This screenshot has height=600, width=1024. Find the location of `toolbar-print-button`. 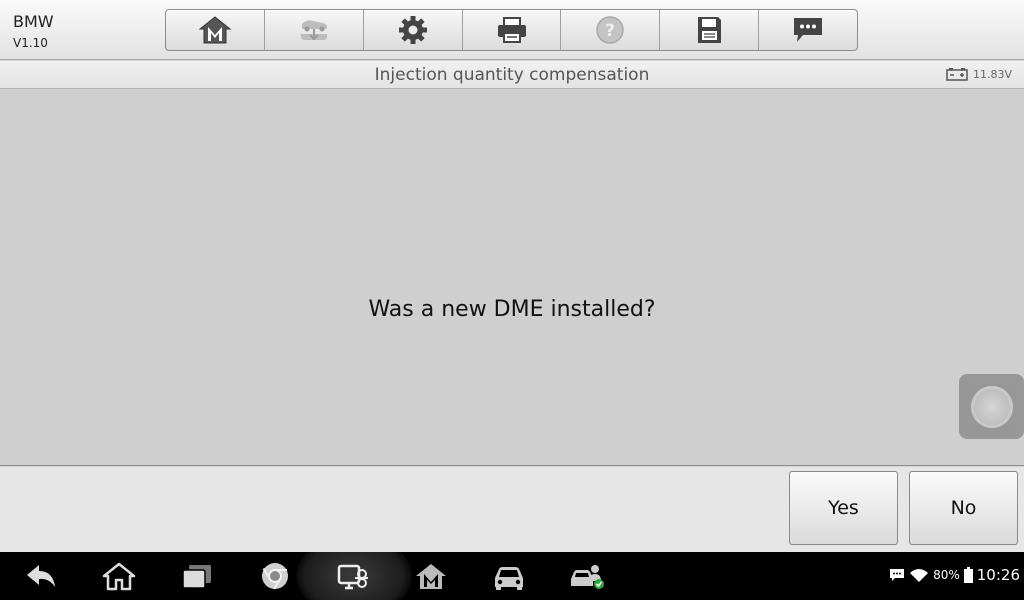

toolbar-print-button is located at coordinates (512, 30).